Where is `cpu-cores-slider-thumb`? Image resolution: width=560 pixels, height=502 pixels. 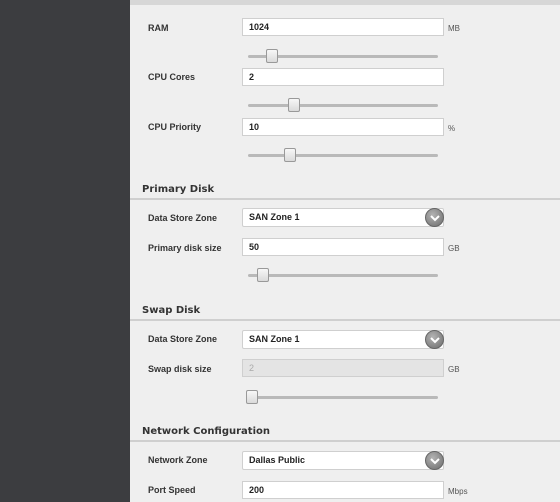 cpu-cores-slider-thumb is located at coordinates (294, 105).